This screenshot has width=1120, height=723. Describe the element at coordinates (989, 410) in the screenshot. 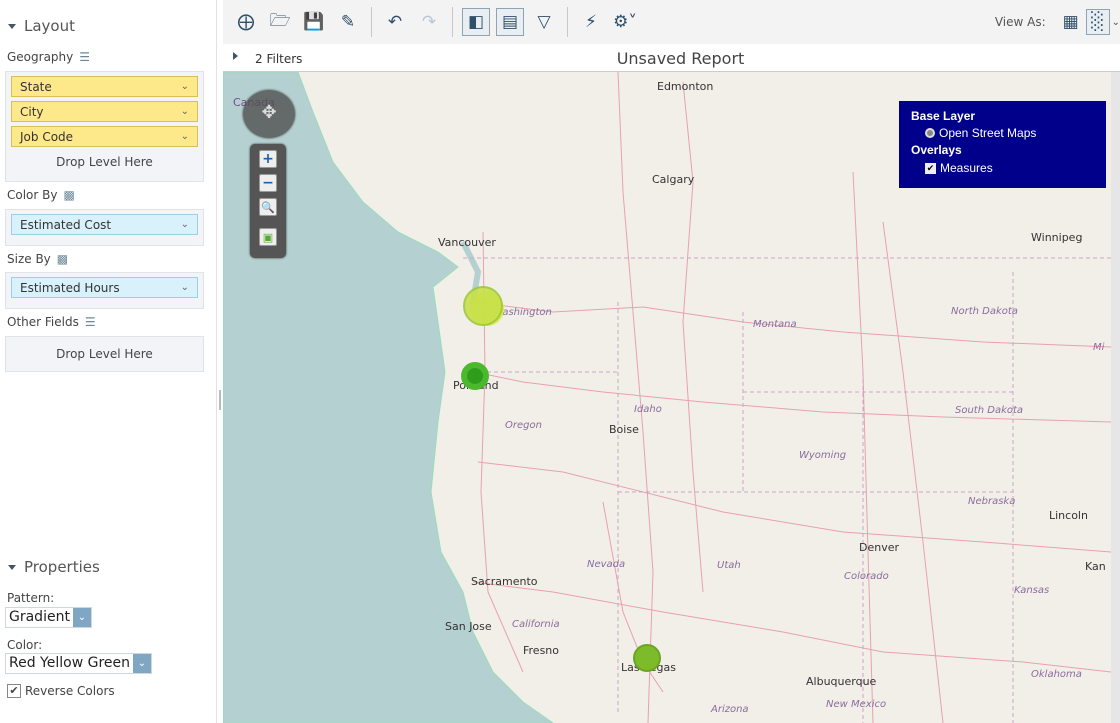

I see `state-label: South Dakota` at that location.